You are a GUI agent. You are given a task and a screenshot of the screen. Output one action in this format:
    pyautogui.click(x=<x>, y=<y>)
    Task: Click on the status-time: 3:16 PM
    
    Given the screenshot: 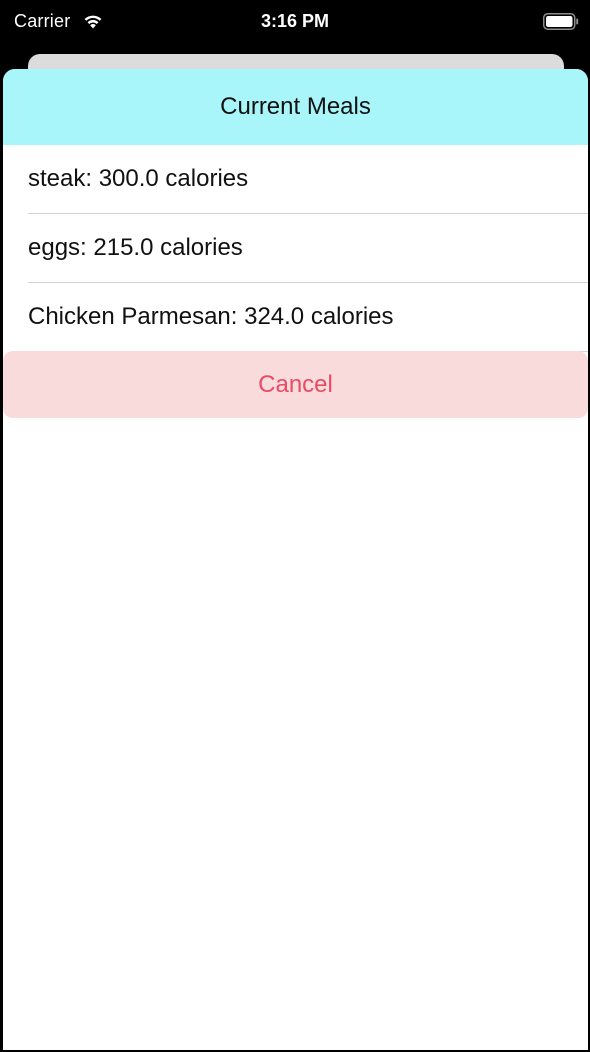 What is the action you would take?
    pyautogui.click(x=295, y=21)
    